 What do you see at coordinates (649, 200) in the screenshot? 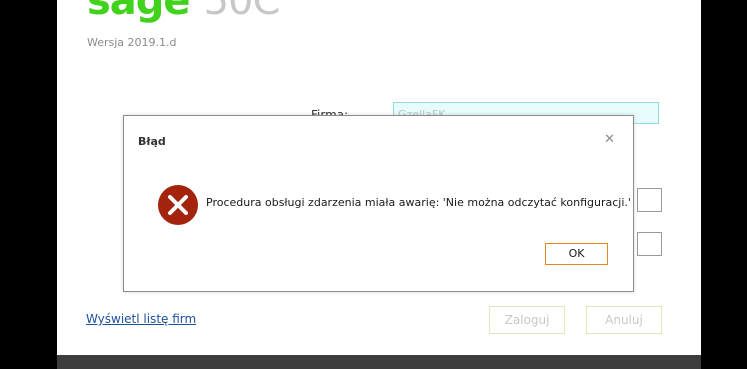
I see `user-field` at bounding box center [649, 200].